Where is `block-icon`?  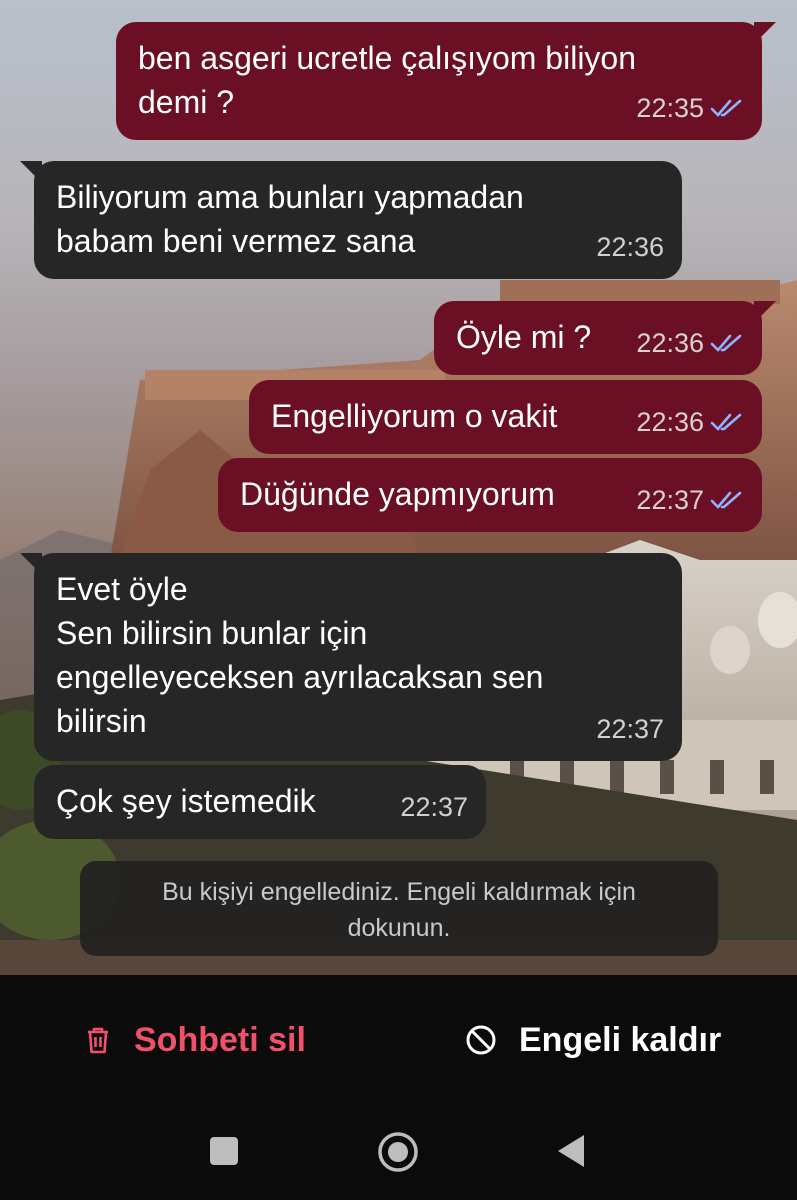 block-icon is located at coordinates (481, 1040).